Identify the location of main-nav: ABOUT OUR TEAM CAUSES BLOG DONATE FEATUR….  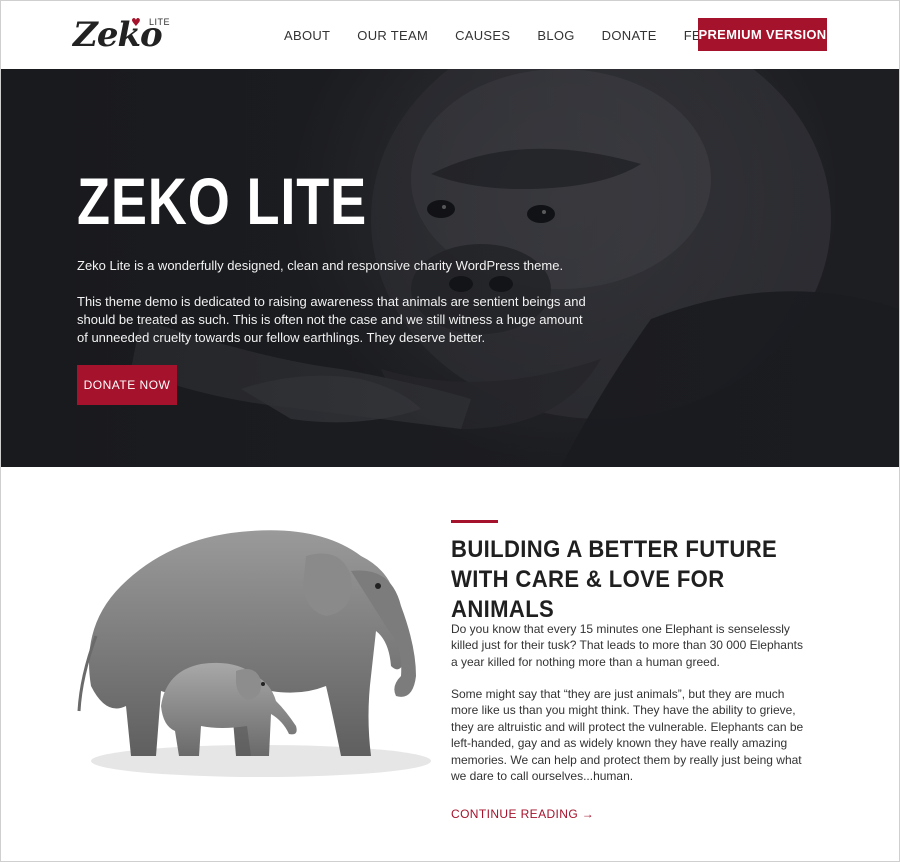
(525, 35).